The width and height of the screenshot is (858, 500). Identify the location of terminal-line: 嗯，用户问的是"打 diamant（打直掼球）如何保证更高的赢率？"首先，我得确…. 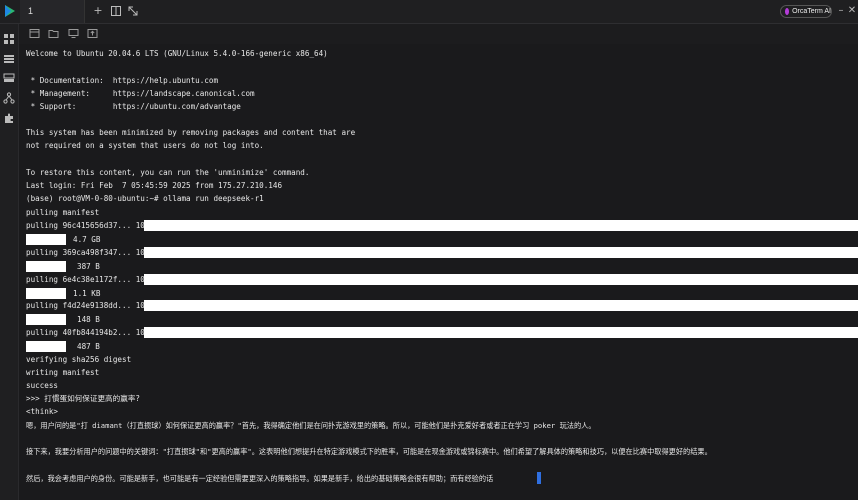
(311, 425).